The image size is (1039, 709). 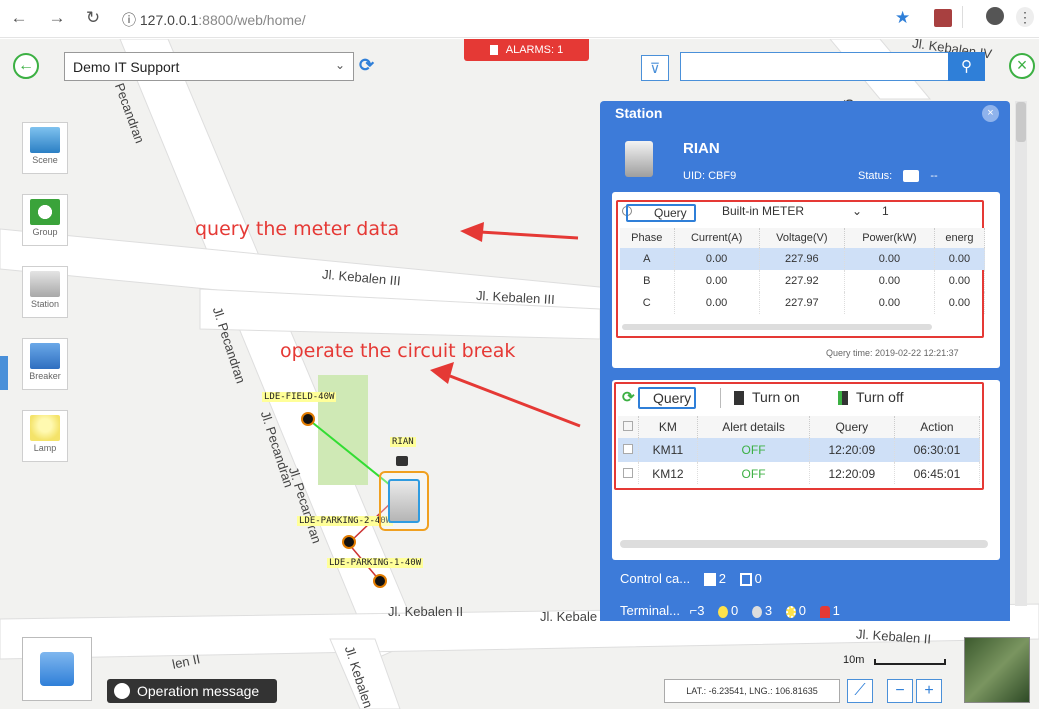 I want to click on back-circle-icon: ←, so click(x=26, y=66).